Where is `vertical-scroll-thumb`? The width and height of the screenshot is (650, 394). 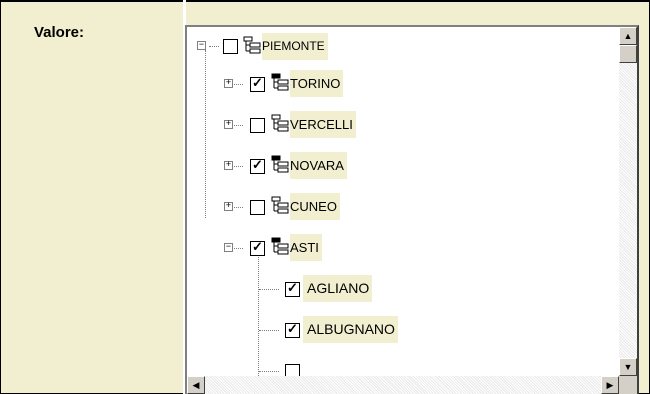 vertical-scroll-thumb is located at coordinates (628, 54).